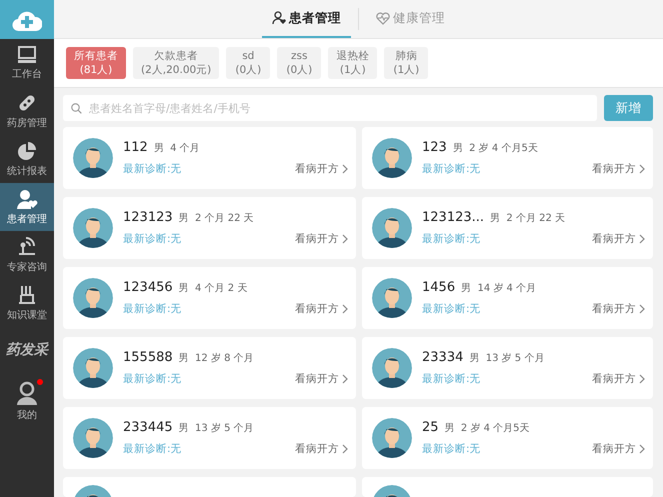  I want to click on sidebar-item: 患者管理, so click(27, 207).